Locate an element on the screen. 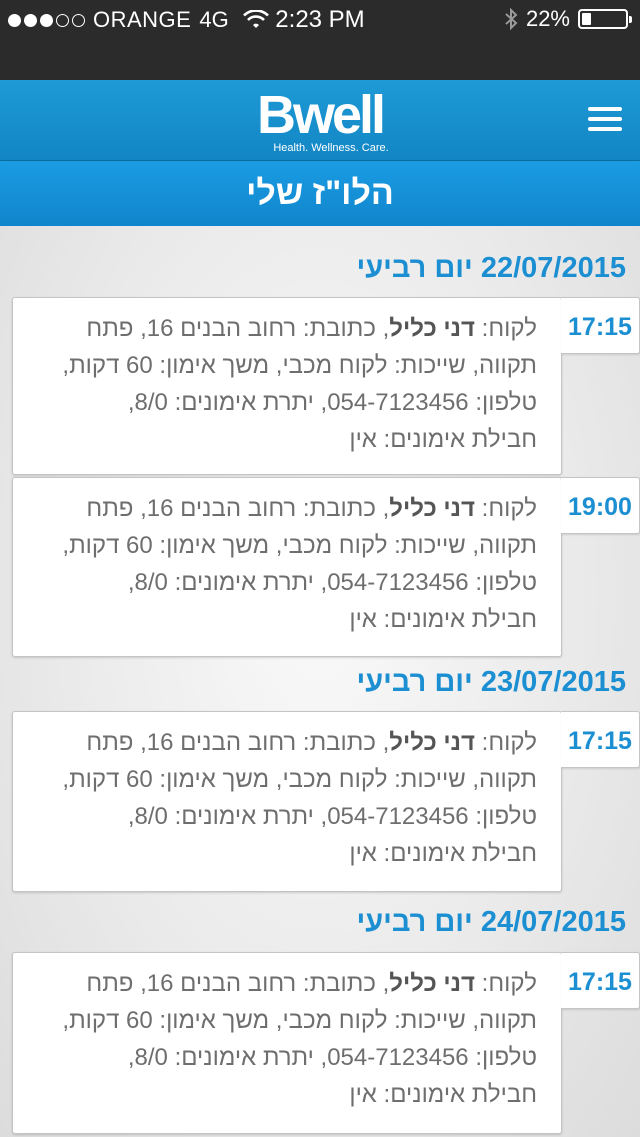 The width and height of the screenshot is (640, 1137). brand-logo: Bwell Health. Wellness. Care. is located at coordinates (320, 121).